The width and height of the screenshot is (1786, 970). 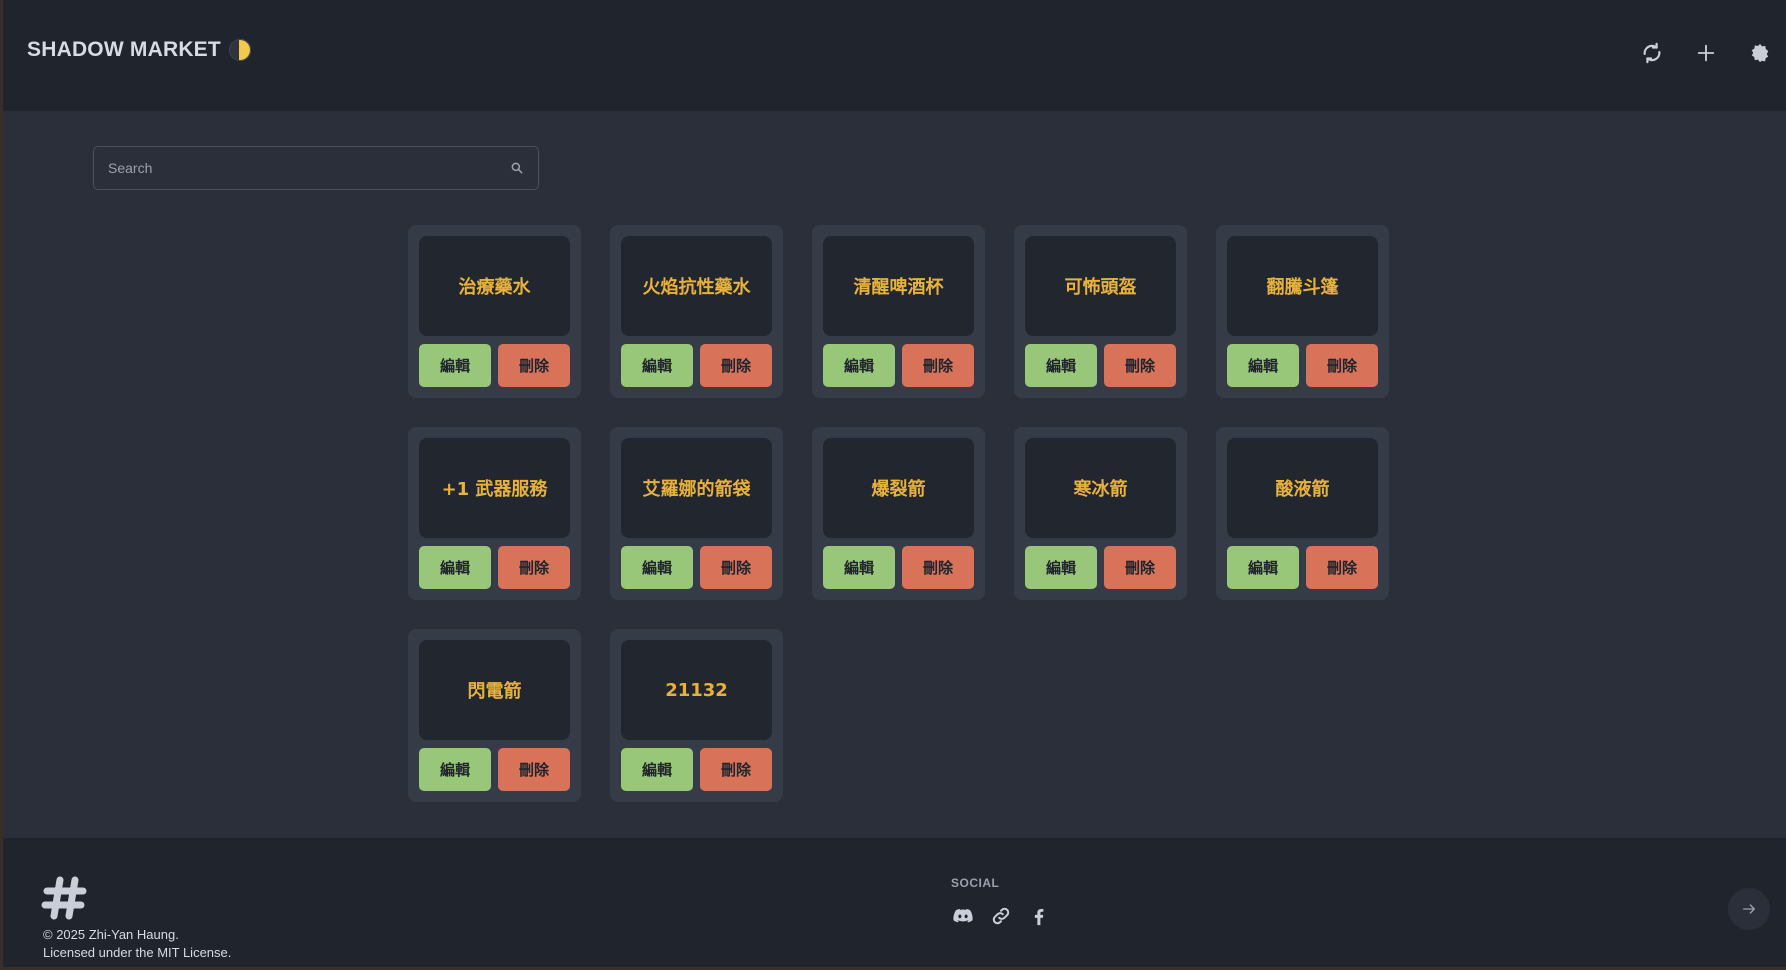 I want to click on item-card: 21132 編輯 刪除, so click(x=696, y=715).